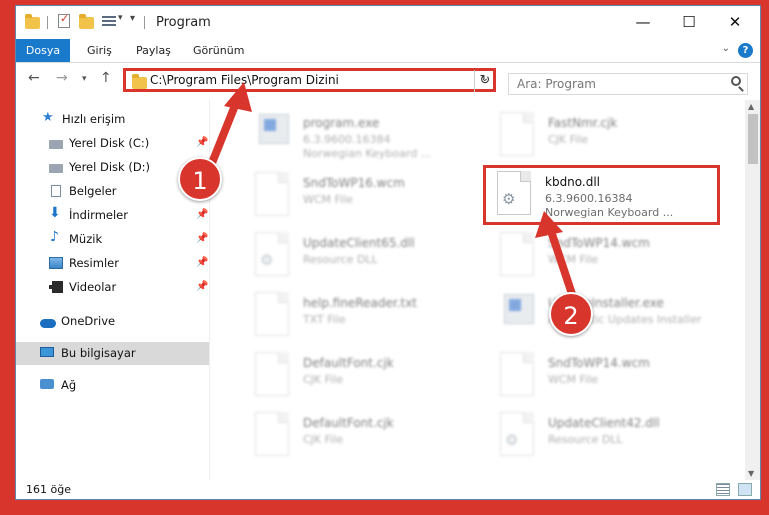  Describe the element at coordinates (200, 179) in the screenshot. I see `callout-badge-1: 1` at that location.